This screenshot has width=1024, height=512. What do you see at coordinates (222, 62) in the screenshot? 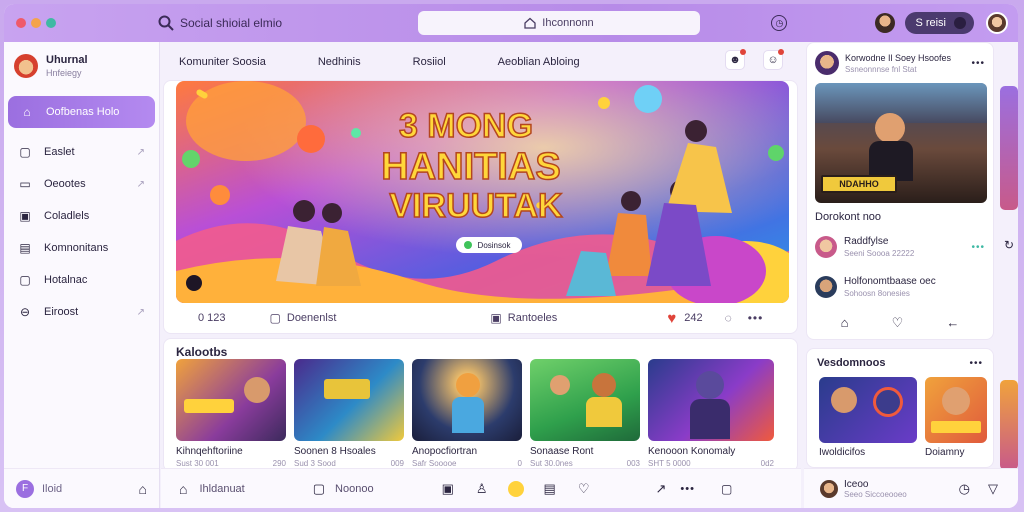
I see `tab-community: Komuniter Soosia` at bounding box center [222, 62].